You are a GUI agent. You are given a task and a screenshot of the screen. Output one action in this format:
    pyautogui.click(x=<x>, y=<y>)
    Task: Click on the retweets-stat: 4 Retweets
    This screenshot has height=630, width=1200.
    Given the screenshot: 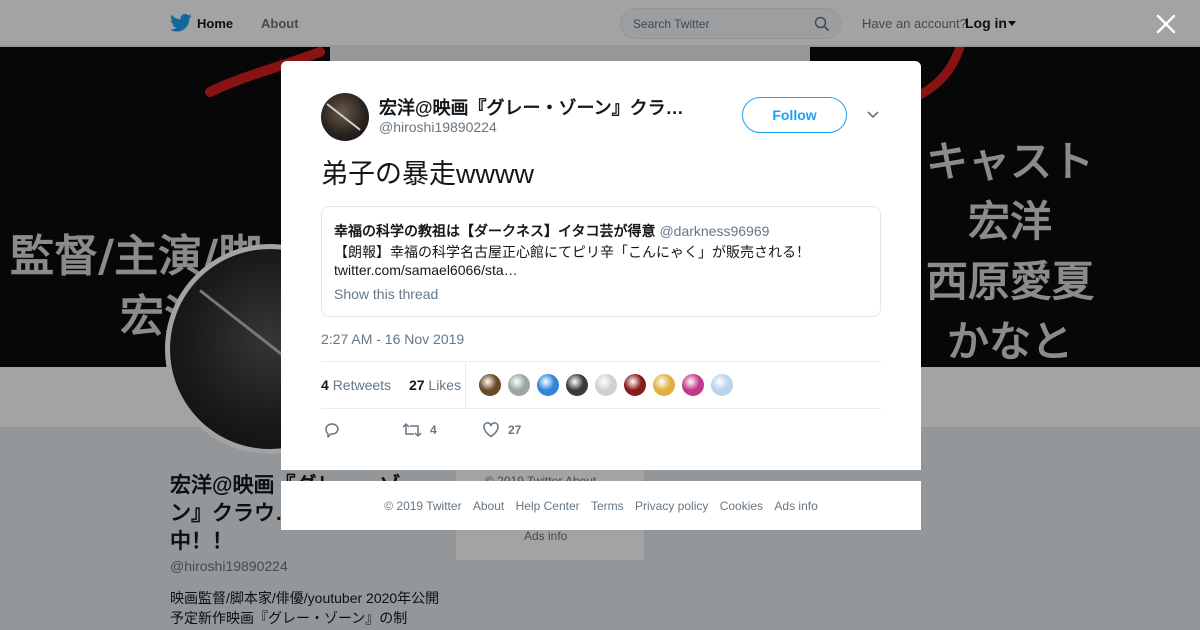 What is the action you would take?
    pyautogui.click(x=356, y=385)
    